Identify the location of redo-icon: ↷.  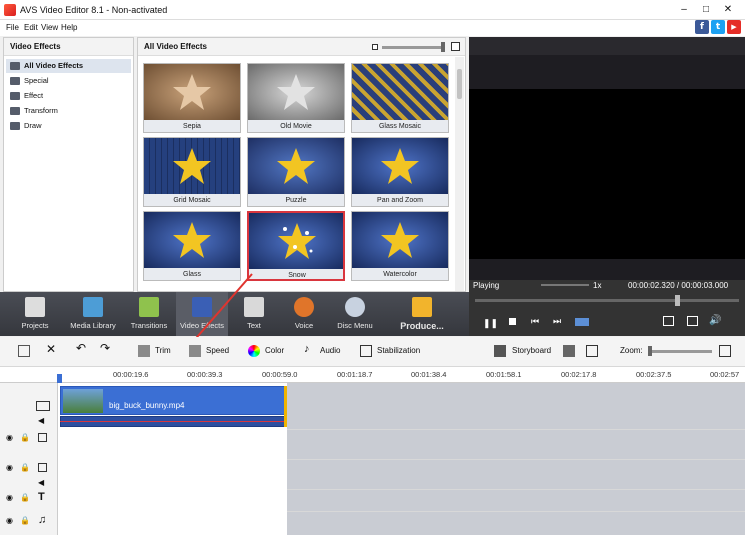
(105, 348).